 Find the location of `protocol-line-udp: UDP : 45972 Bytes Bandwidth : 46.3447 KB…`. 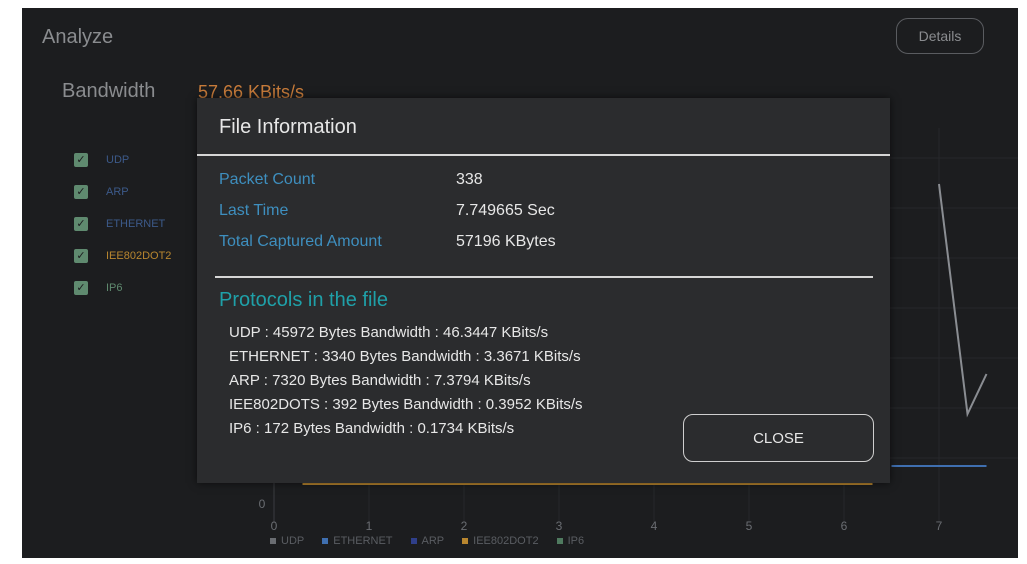

protocol-line-udp: UDP : 45972 Bytes Bandwidth : 46.3447 KB… is located at coordinates (389, 332).